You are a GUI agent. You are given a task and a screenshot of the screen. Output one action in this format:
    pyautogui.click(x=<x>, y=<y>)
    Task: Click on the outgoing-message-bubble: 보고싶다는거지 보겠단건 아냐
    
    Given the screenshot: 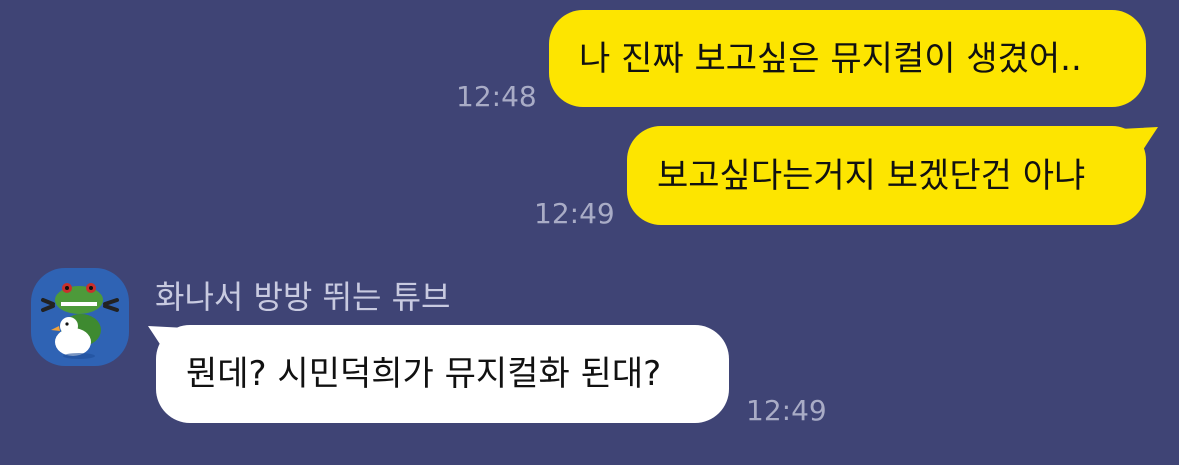 What is the action you would take?
    pyautogui.click(x=886, y=175)
    